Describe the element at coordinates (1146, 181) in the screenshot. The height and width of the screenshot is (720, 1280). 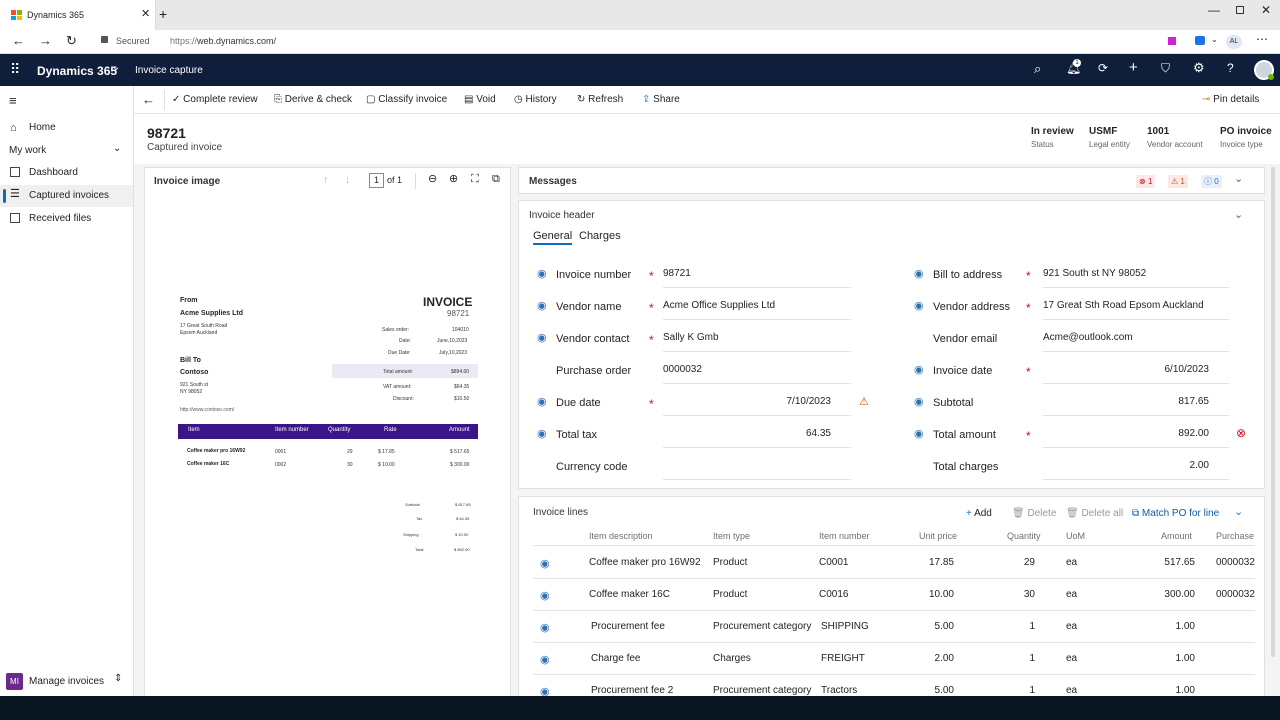
I see `error-count-badge: ⊗ 1` at that location.